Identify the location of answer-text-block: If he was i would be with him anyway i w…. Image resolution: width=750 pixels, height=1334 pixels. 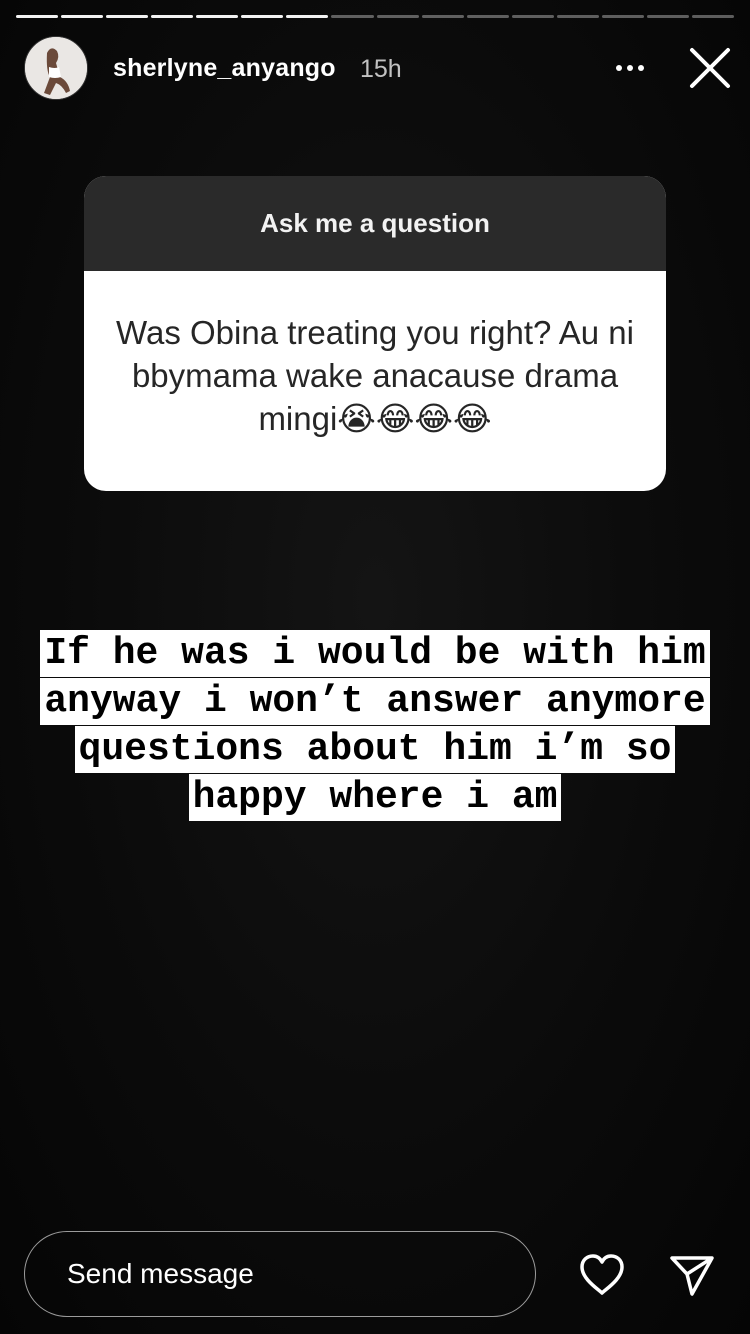
(375, 726).